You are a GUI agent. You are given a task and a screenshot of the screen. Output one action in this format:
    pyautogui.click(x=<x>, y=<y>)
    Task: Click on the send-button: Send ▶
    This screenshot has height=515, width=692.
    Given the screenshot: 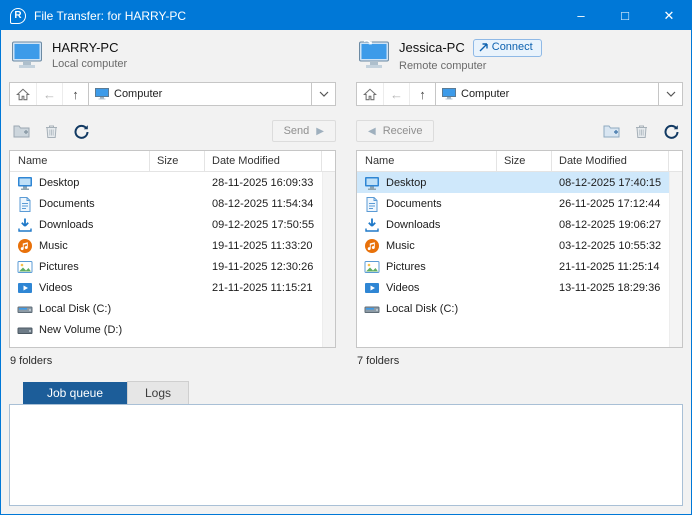 What is the action you would take?
    pyautogui.click(x=303, y=131)
    